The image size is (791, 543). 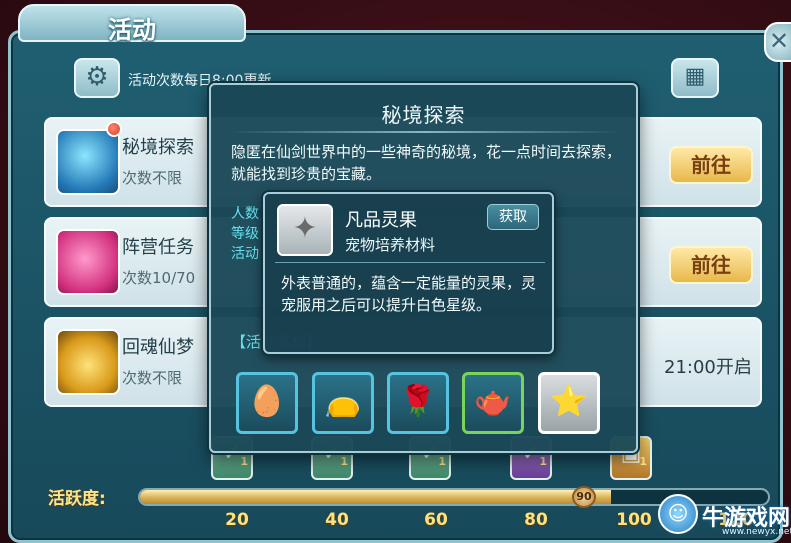 I want to click on activity-count: 次数10/70, so click(x=159, y=278).